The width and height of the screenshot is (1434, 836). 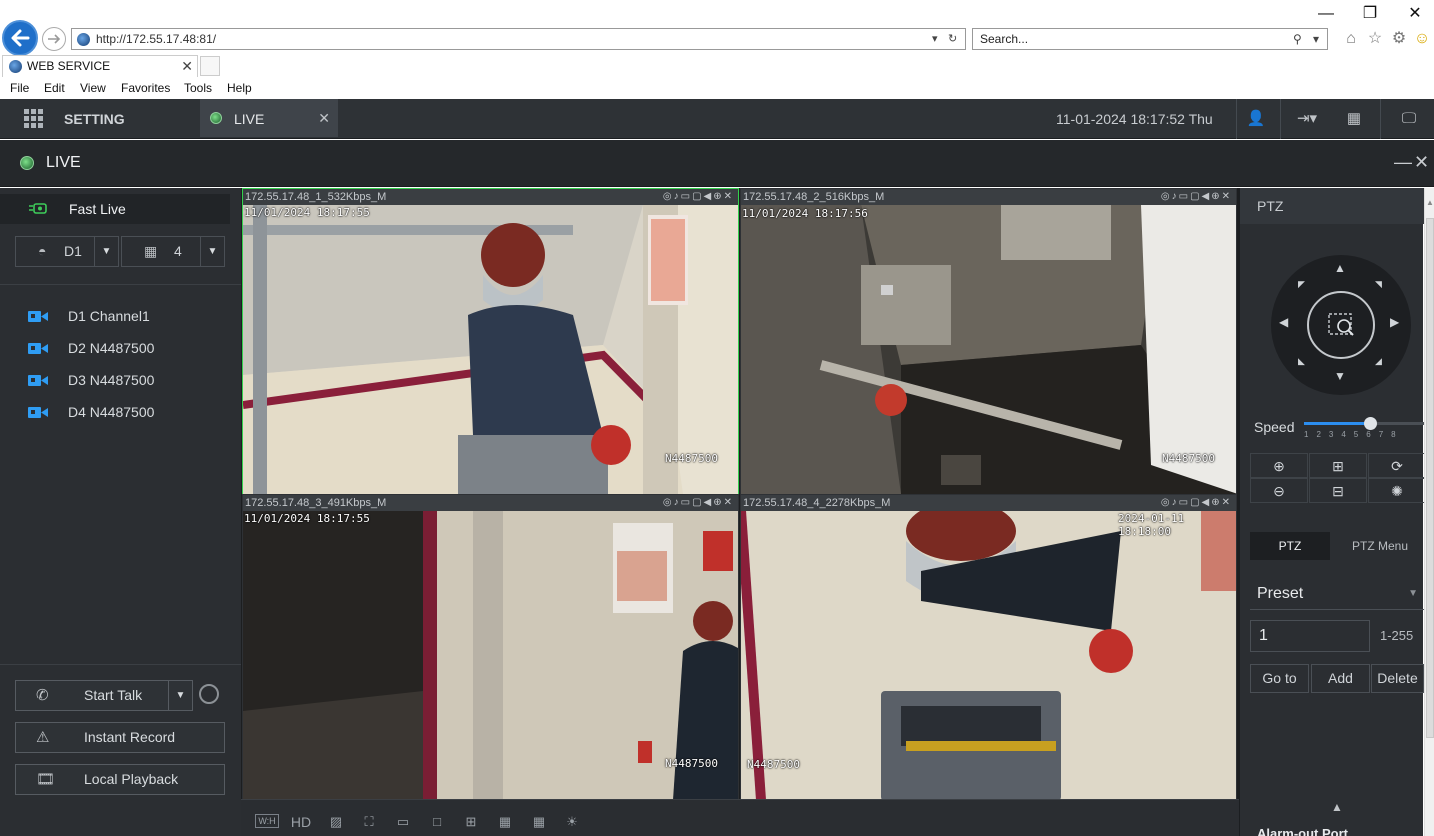 What do you see at coordinates (952, 39) in the screenshot?
I see `refresh-icon: ↻` at bounding box center [952, 39].